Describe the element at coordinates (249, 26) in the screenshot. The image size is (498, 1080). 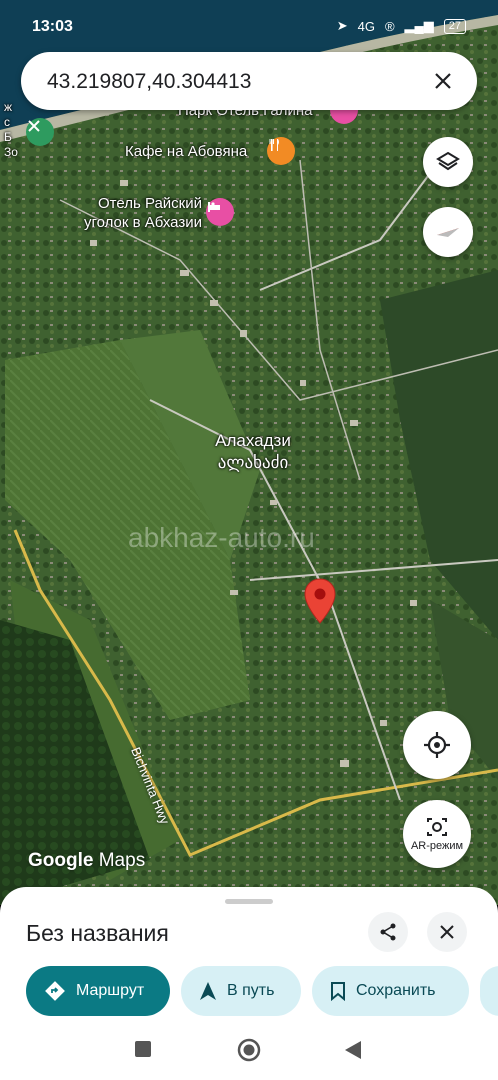
I see `status-bar: 13:03 ➤ 4G ® ▂▄▆ 27` at that location.